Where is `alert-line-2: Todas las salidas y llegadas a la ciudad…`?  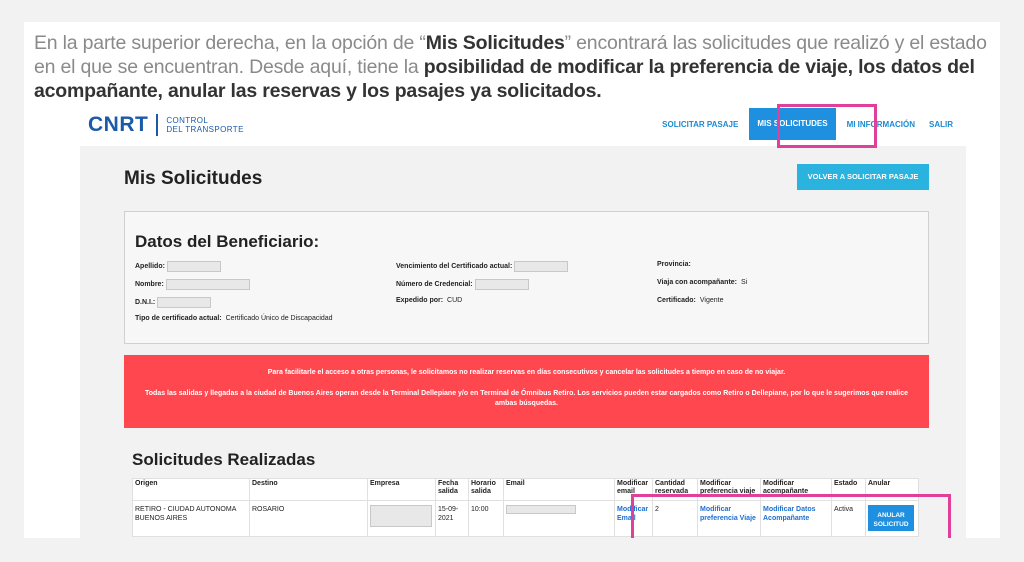 alert-line-2: Todas las salidas y llegadas a la ciudad… is located at coordinates (526, 398).